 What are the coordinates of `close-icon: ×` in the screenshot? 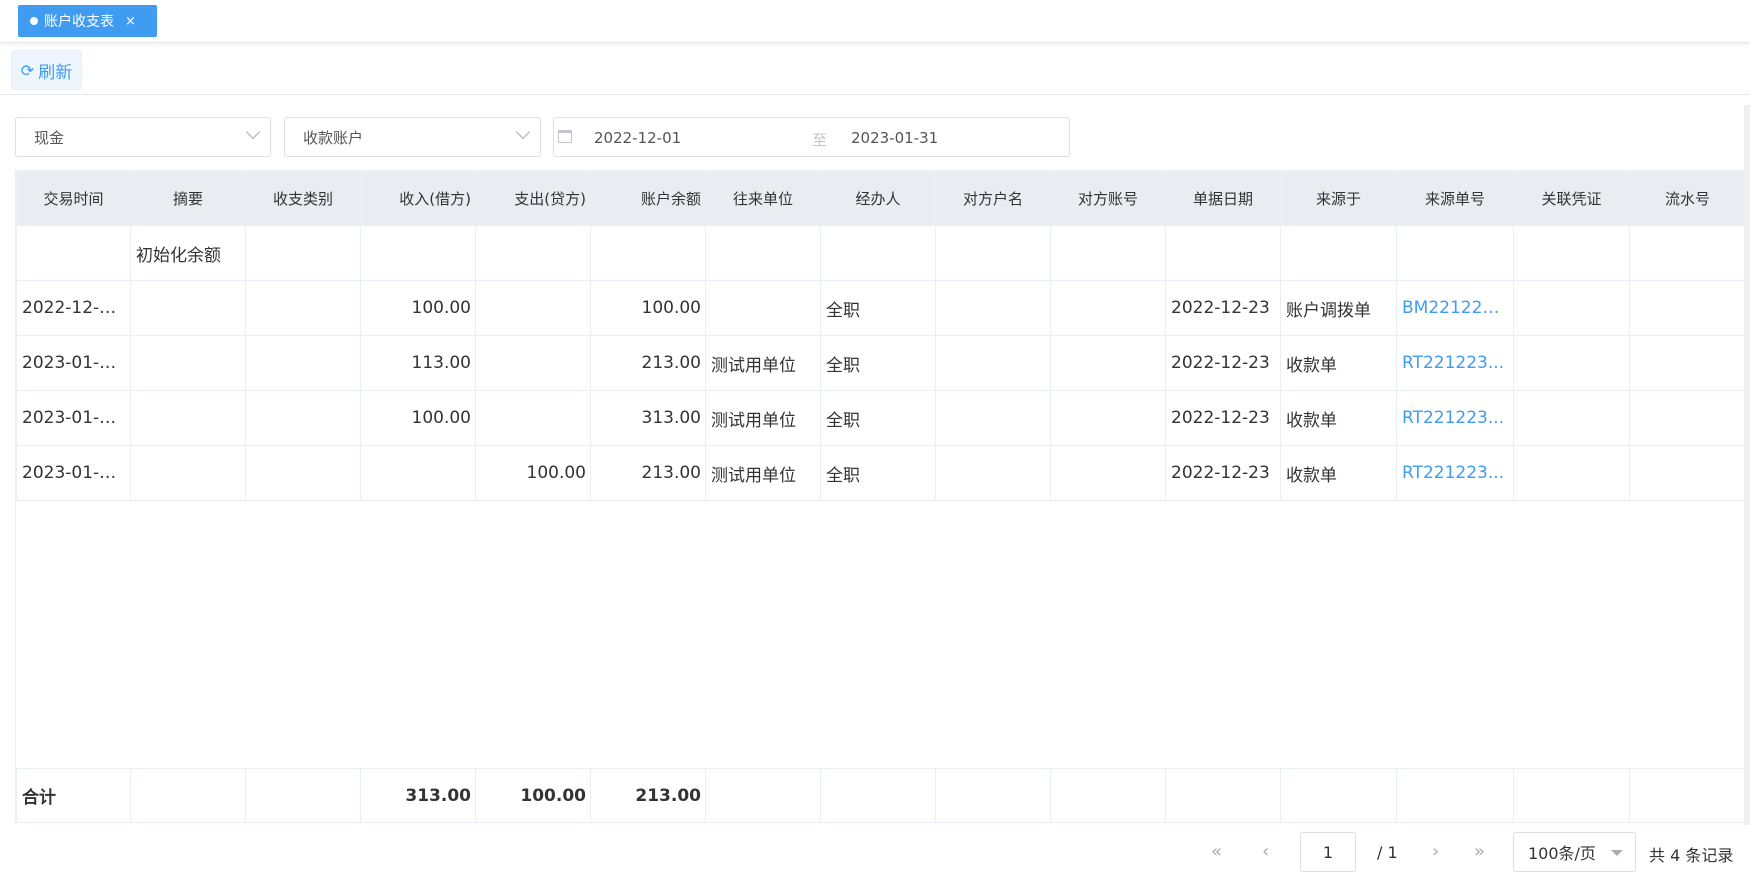 It's located at (130, 21).